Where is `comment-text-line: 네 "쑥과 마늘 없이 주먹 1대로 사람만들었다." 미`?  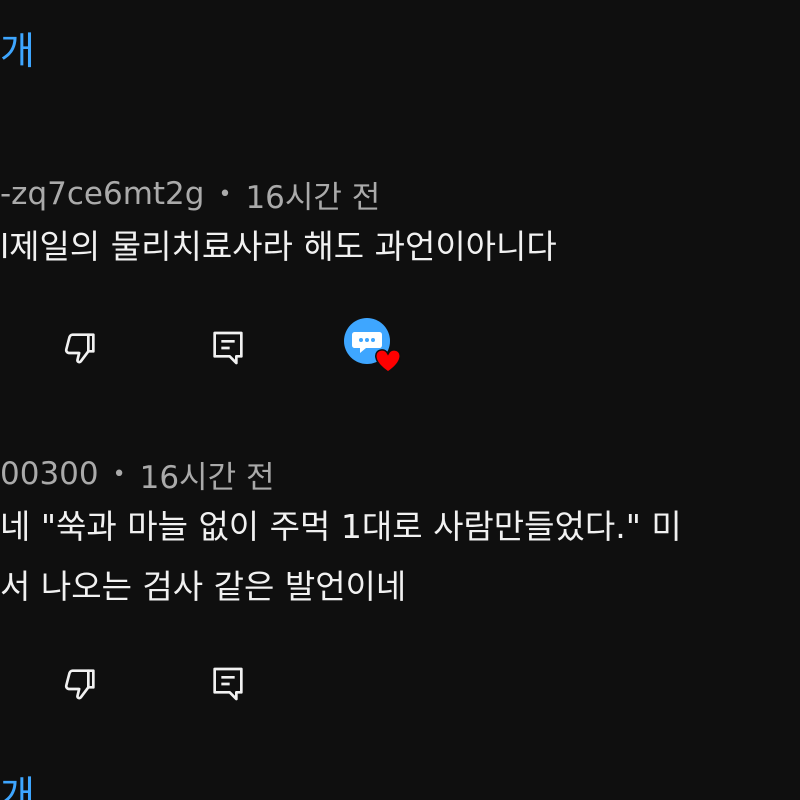 comment-text-line: 네 "쑥과 마늘 없이 주먹 1대로 사람만들었다." 미 is located at coordinates (341, 526).